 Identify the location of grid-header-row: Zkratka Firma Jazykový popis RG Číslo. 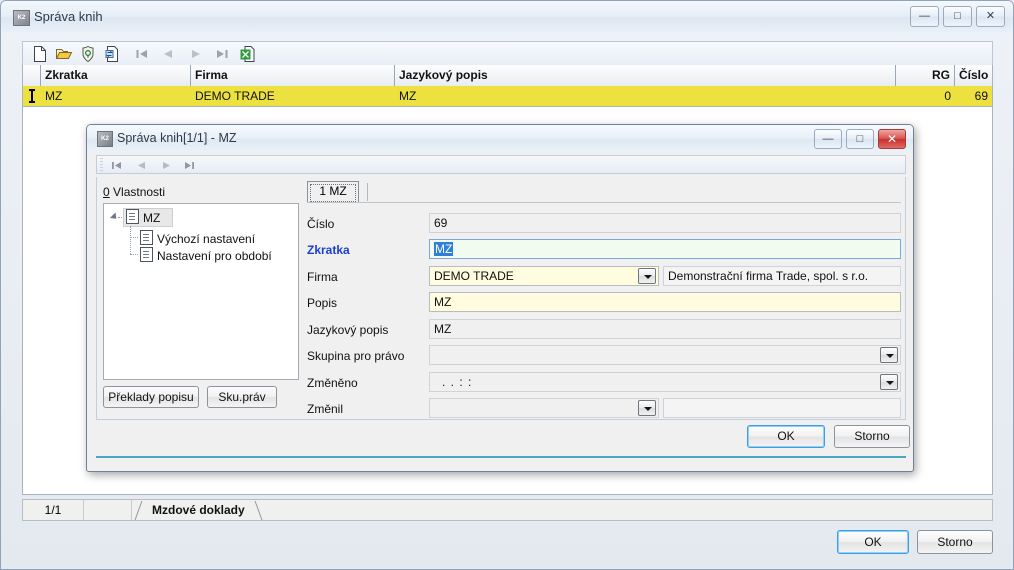
(507, 76).